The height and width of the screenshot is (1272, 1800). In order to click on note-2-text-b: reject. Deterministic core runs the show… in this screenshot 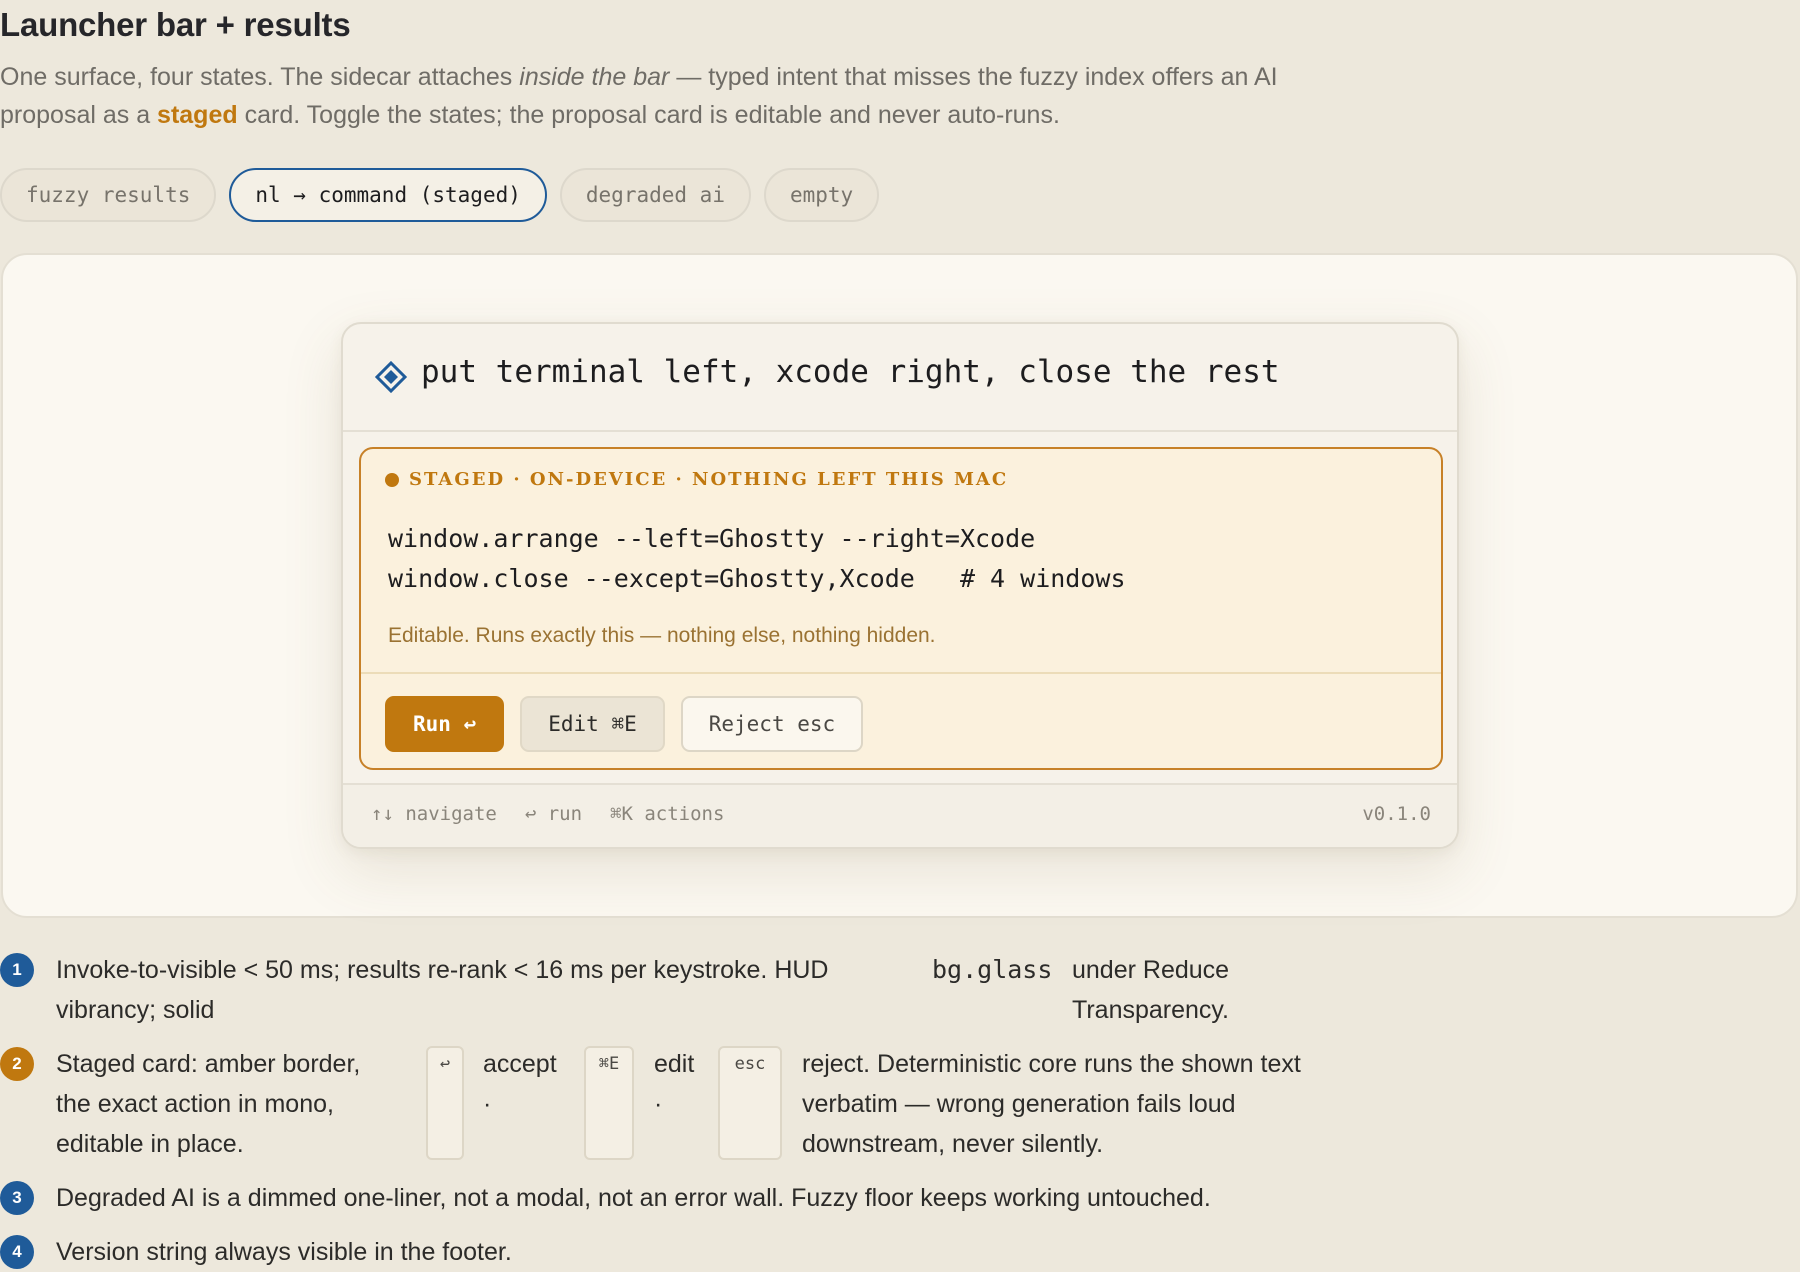, I will do `click(1051, 1104)`.